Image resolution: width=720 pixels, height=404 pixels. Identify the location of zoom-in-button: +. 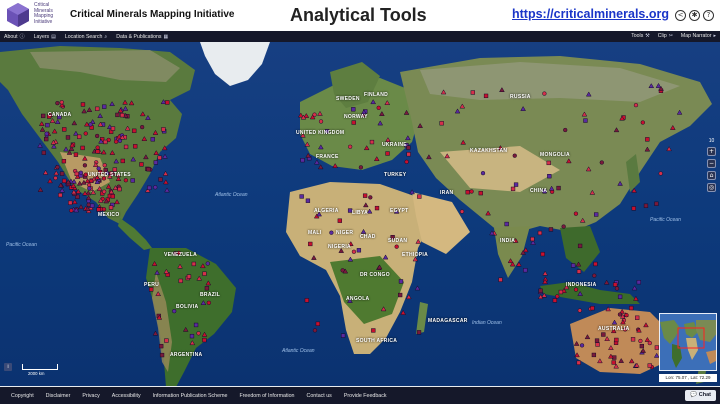
(711, 151).